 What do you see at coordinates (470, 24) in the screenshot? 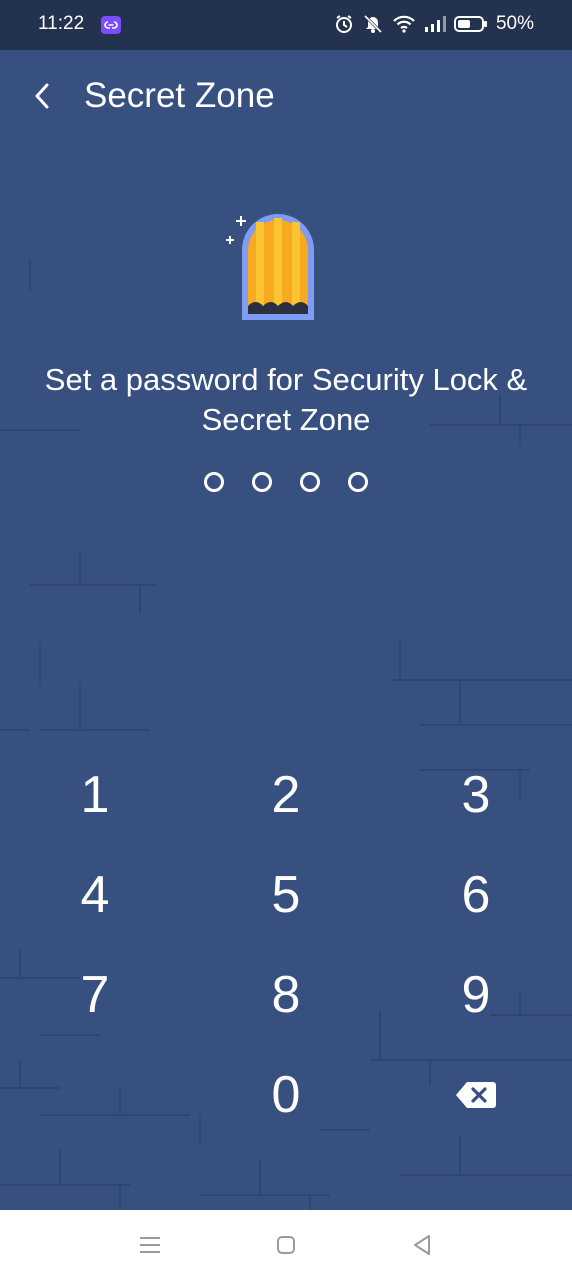
I see `battery-icon` at bounding box center [470, 24].